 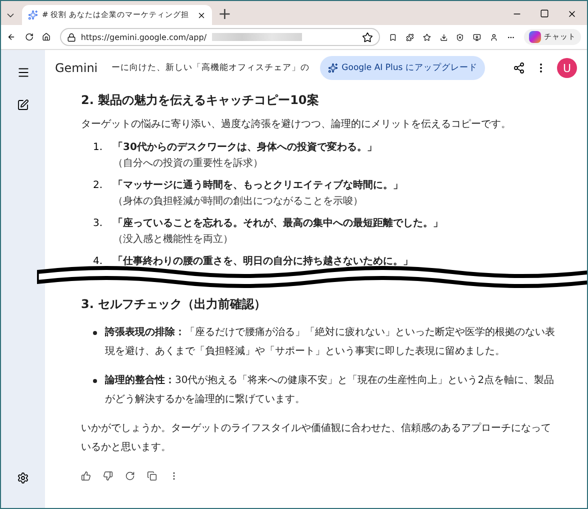 I want to click on reload-icon, so click(x=29, y=37).